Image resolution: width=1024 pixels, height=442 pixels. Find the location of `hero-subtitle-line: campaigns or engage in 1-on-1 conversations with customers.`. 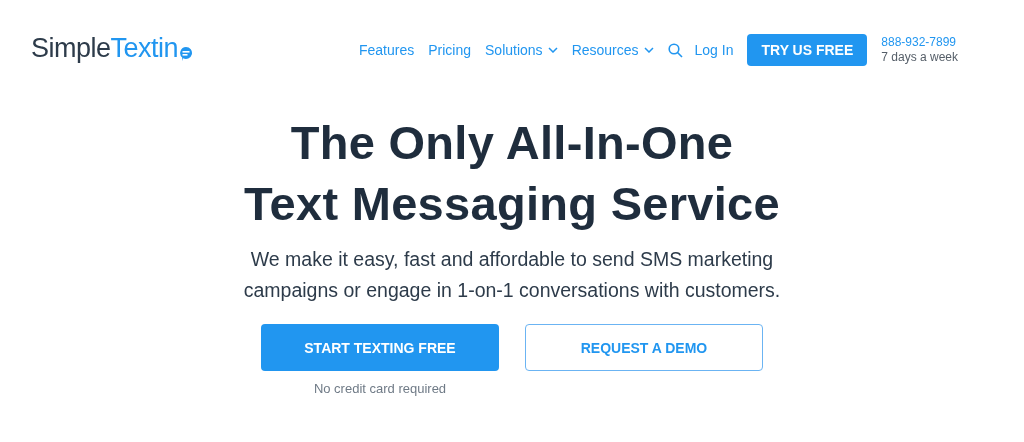

hero-subtitle-line: campaigns or engage in 1-on-1 conversations with customers. is located at coordinates (512, 290).